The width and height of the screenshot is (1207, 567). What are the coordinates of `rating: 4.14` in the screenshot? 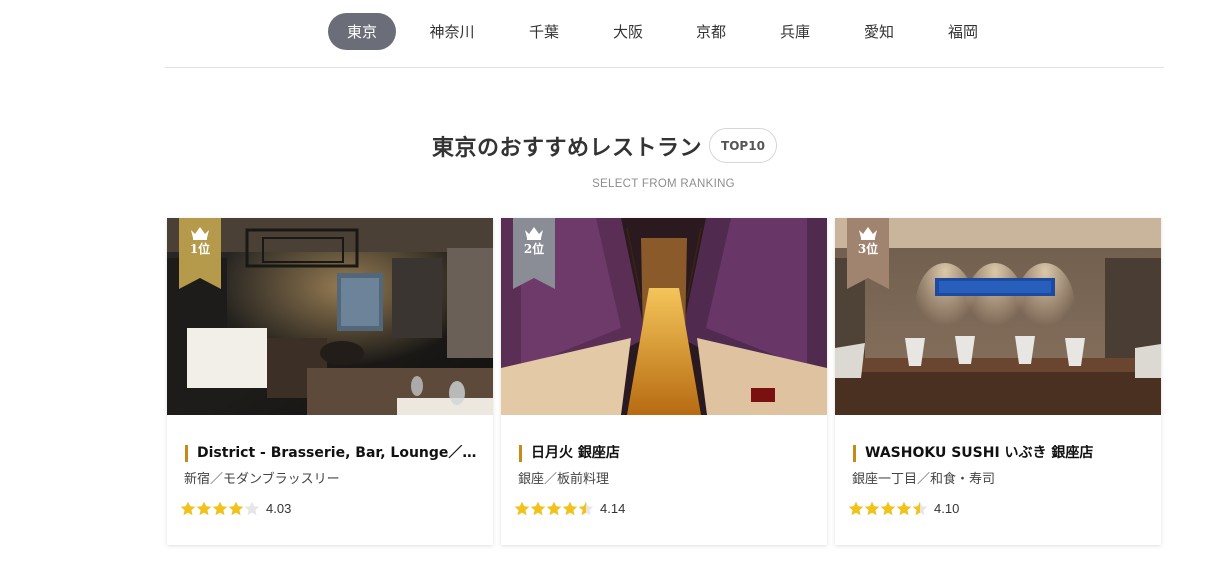 It's located at (569, 508).